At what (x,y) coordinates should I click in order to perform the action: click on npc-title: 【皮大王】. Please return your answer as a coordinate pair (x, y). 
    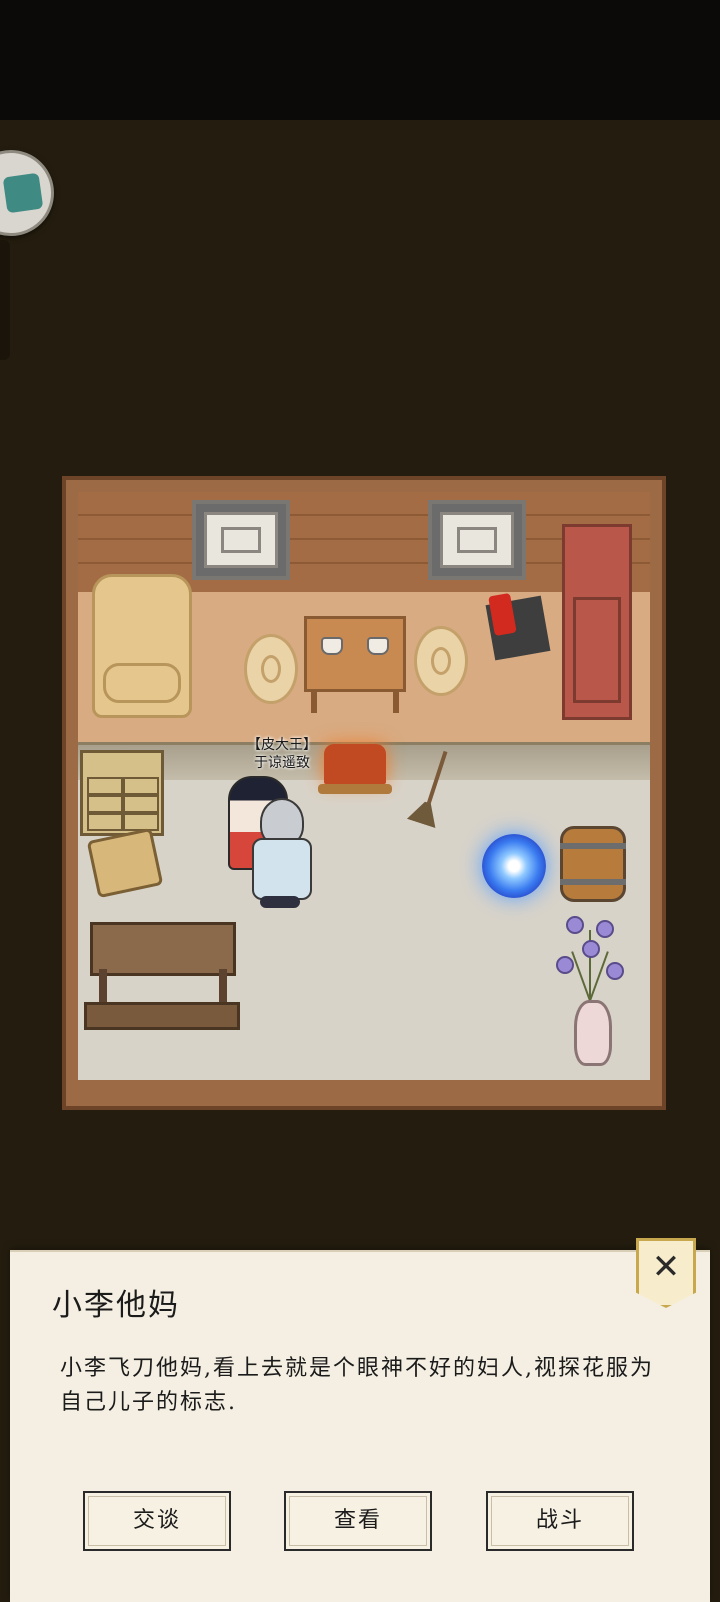
    Looking at the image, I should click on (282, 745).